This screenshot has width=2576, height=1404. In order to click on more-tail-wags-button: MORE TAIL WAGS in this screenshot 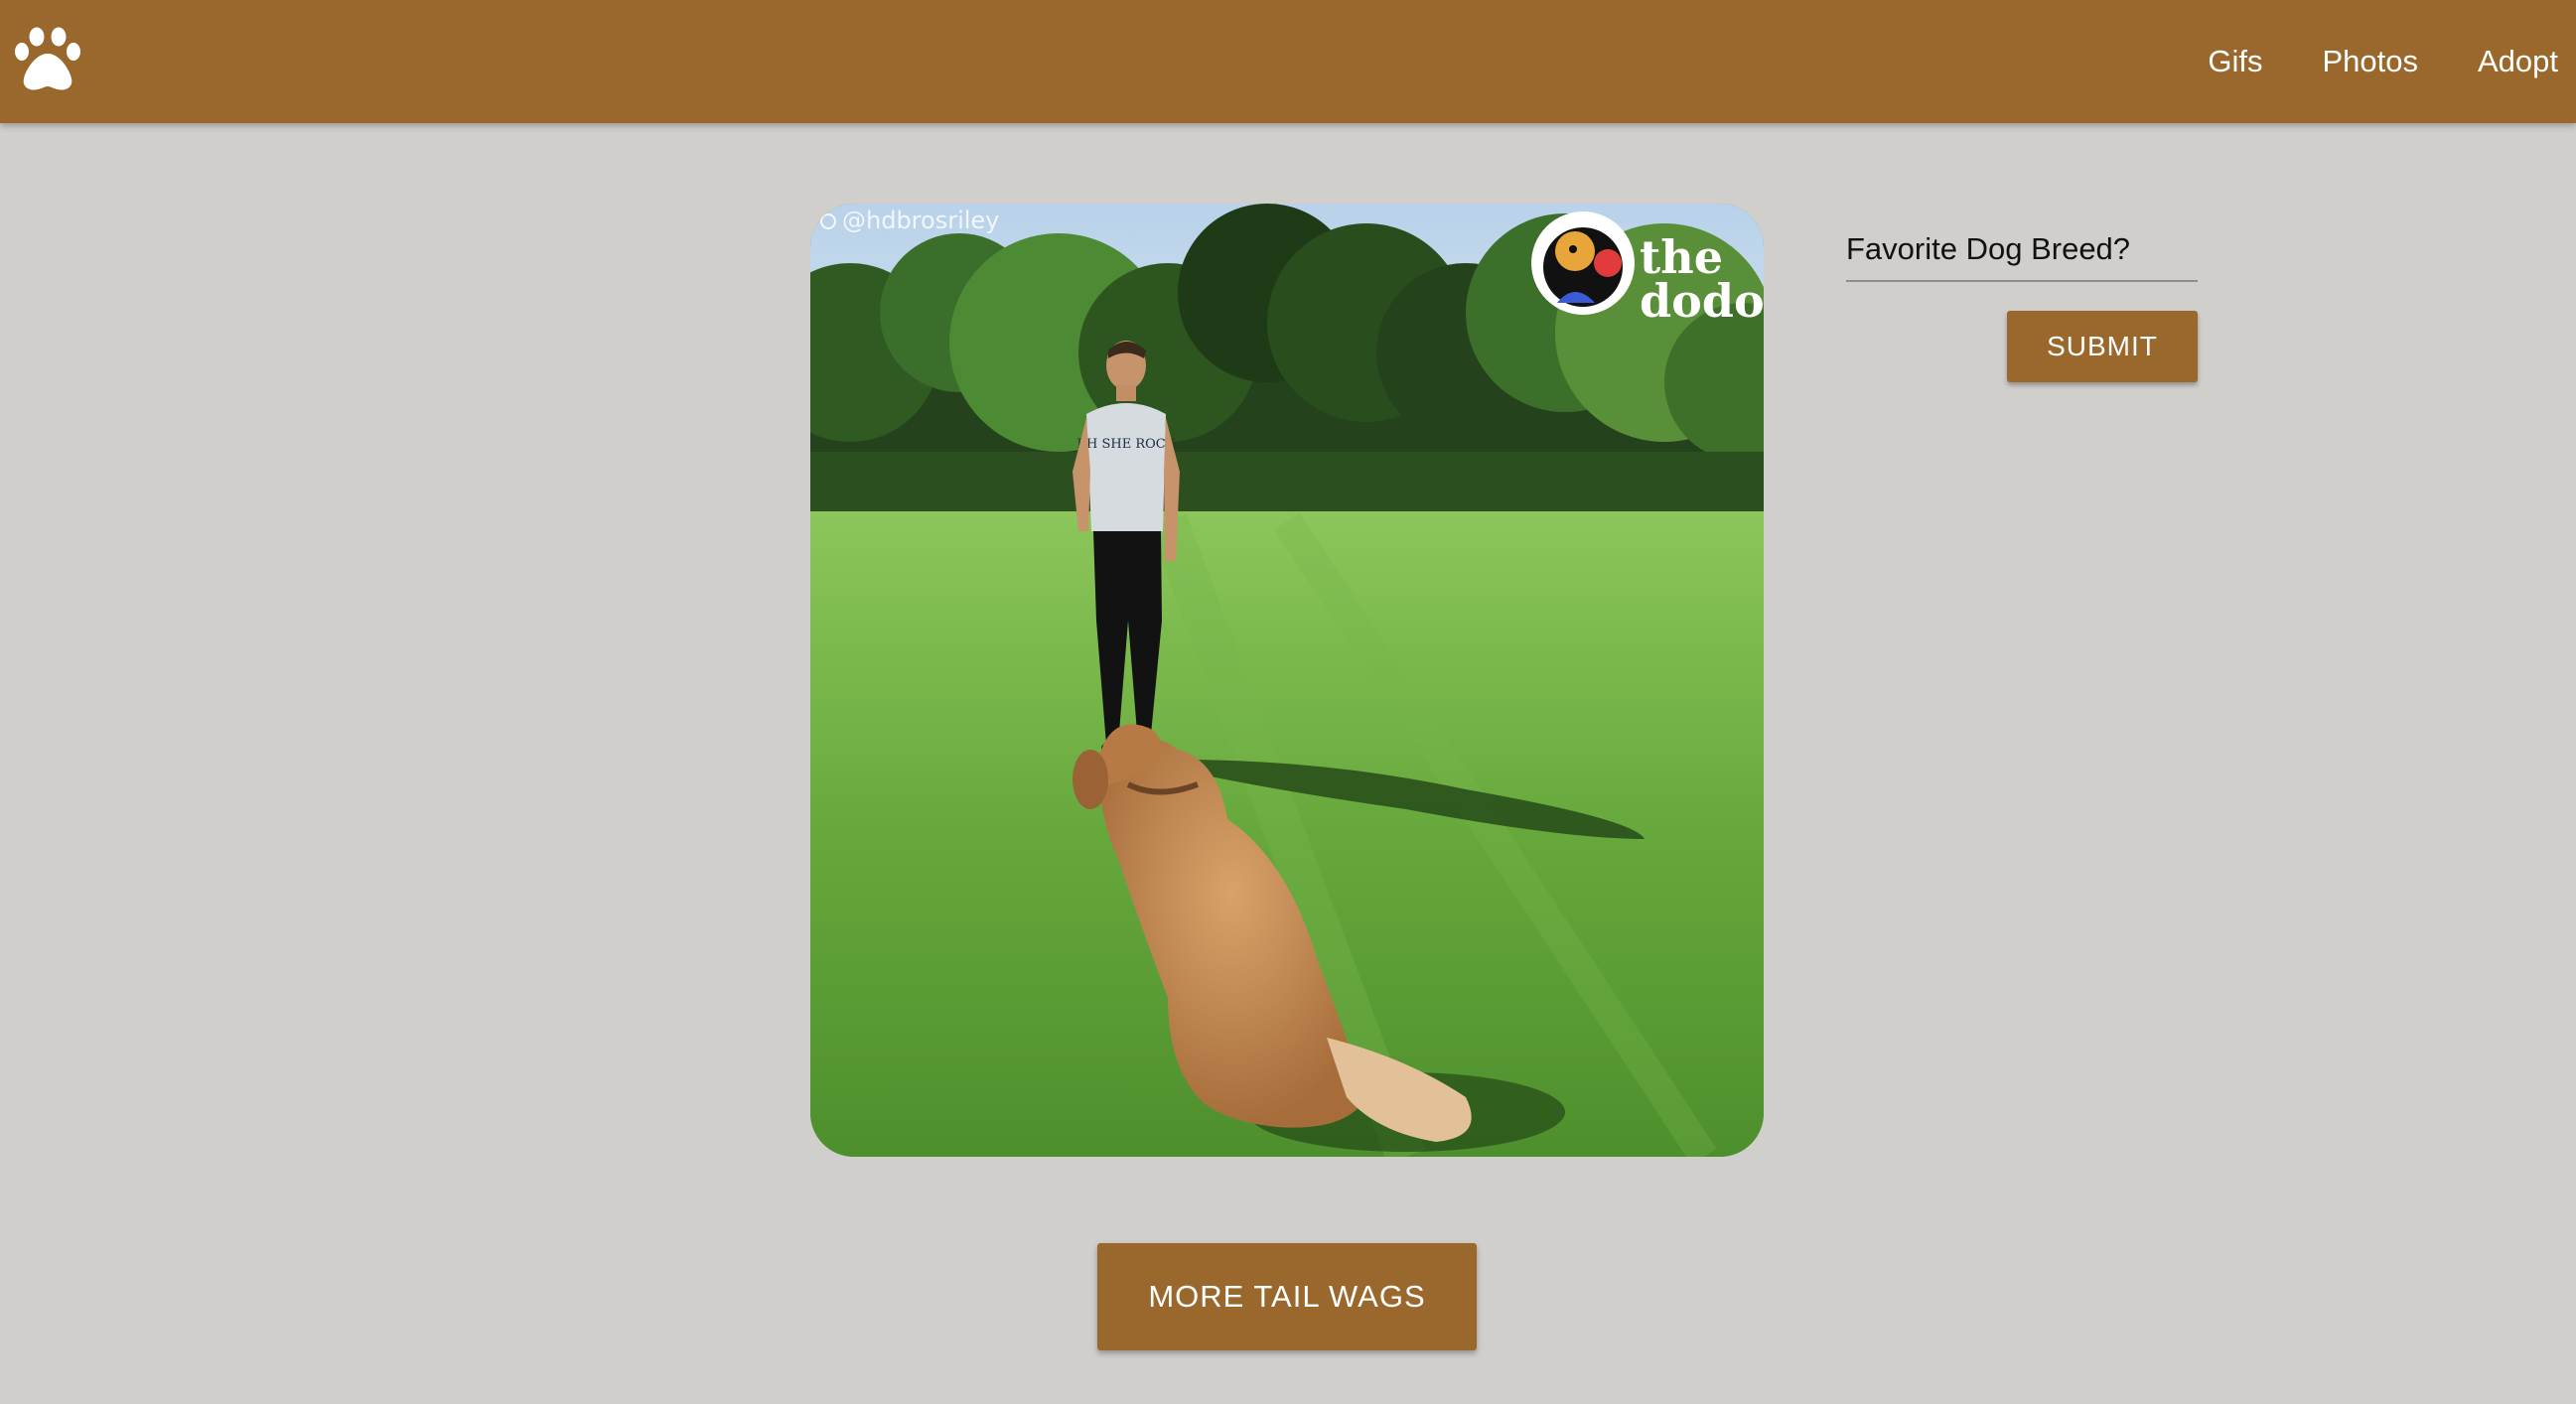, I will do `click(1287, 1296)`.